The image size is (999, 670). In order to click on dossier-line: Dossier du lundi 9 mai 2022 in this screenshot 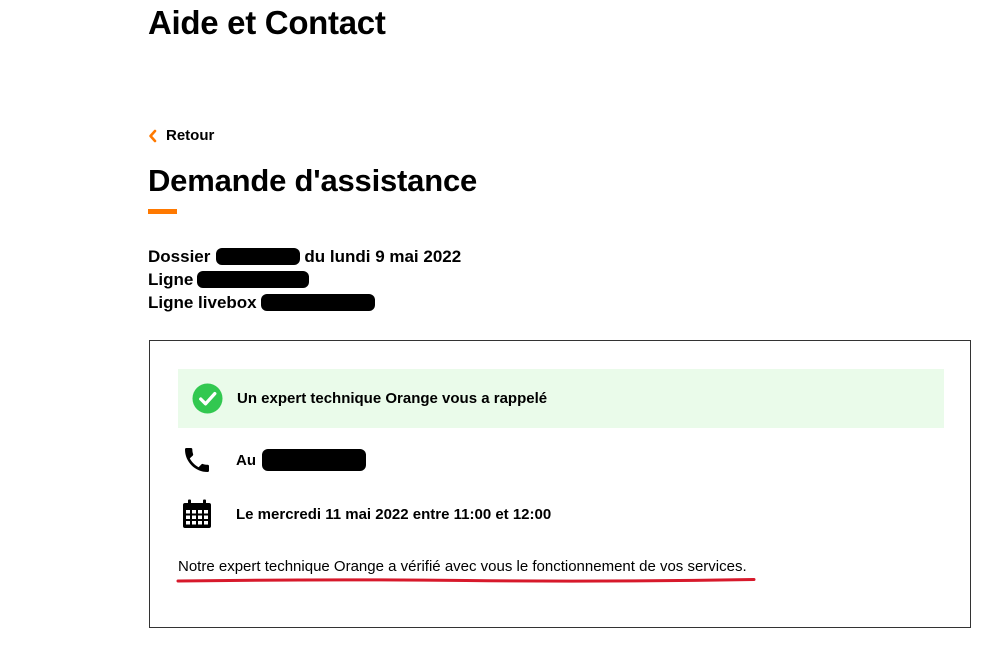, I will do `click(304, 256)`.